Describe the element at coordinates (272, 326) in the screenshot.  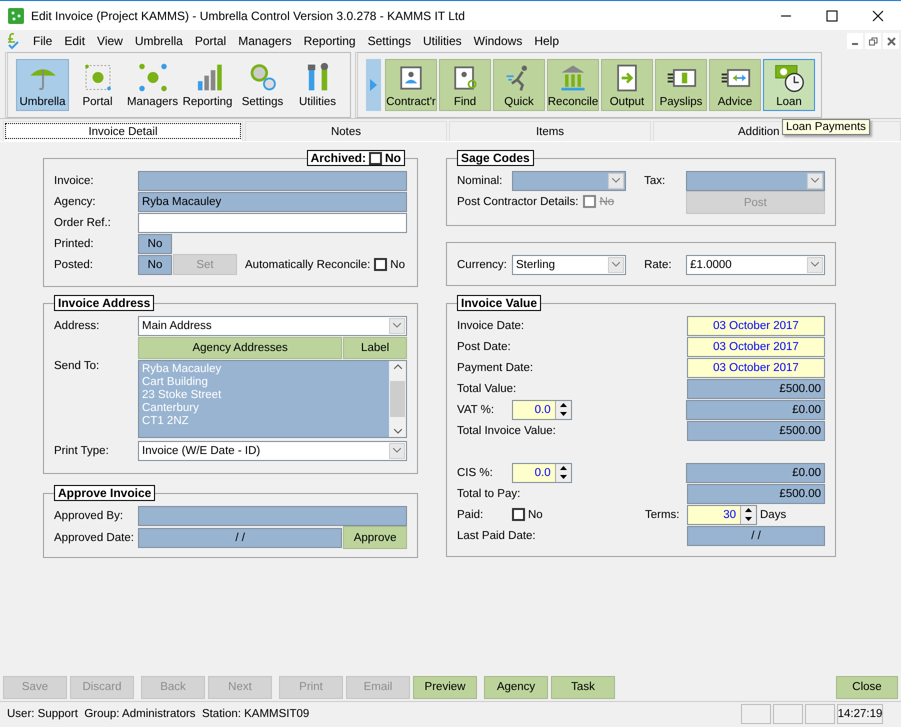
I see `address-dropdown: Main Address` at that location.